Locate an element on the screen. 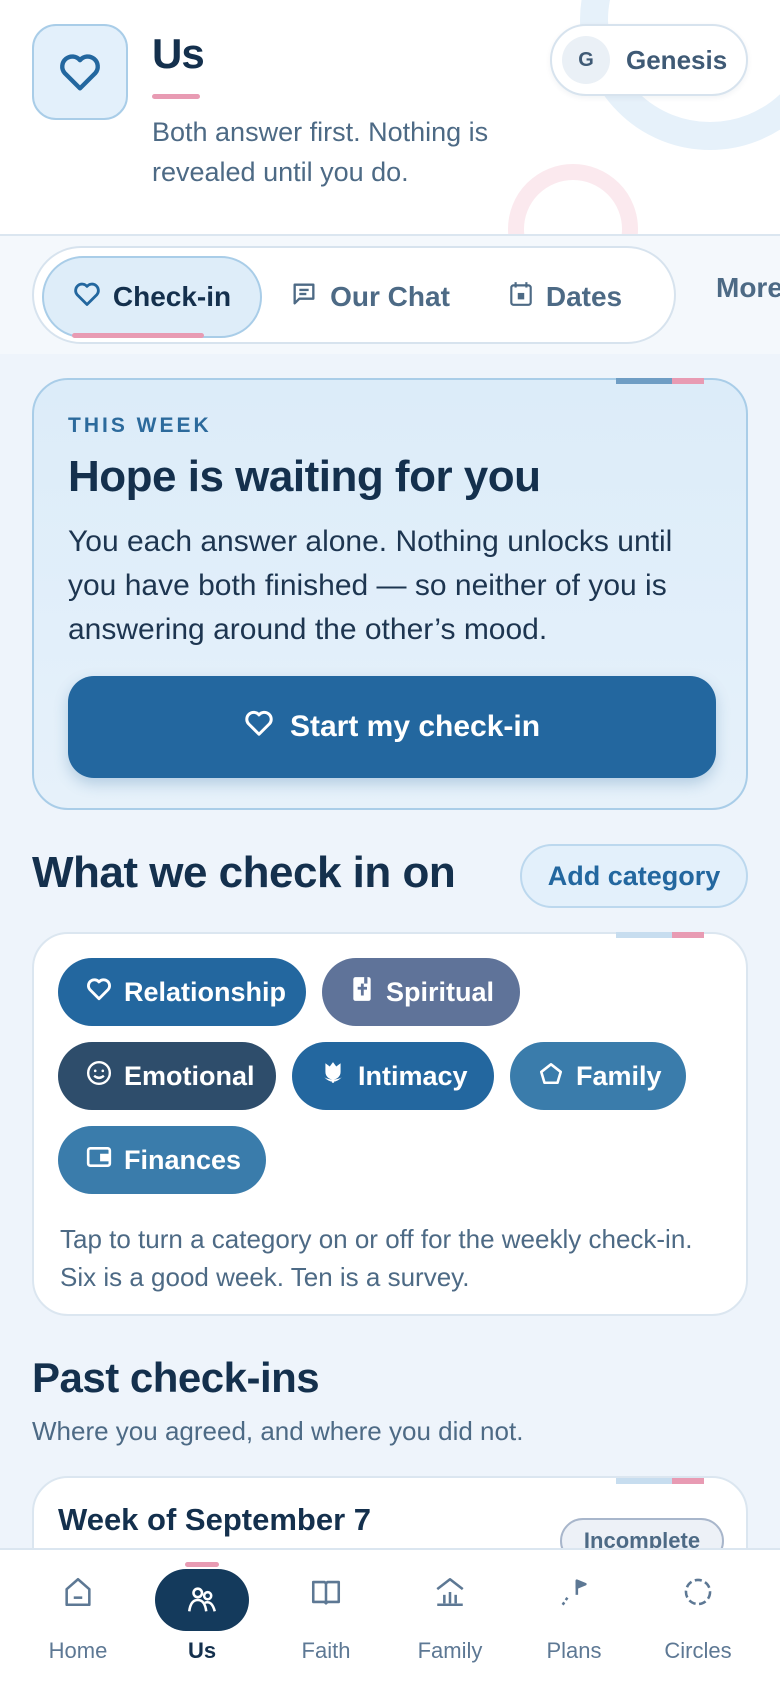 The width and height of the screenshot is (780, 1688). start-check-in-button: Start my check-in is located at coordinates (392, 727).